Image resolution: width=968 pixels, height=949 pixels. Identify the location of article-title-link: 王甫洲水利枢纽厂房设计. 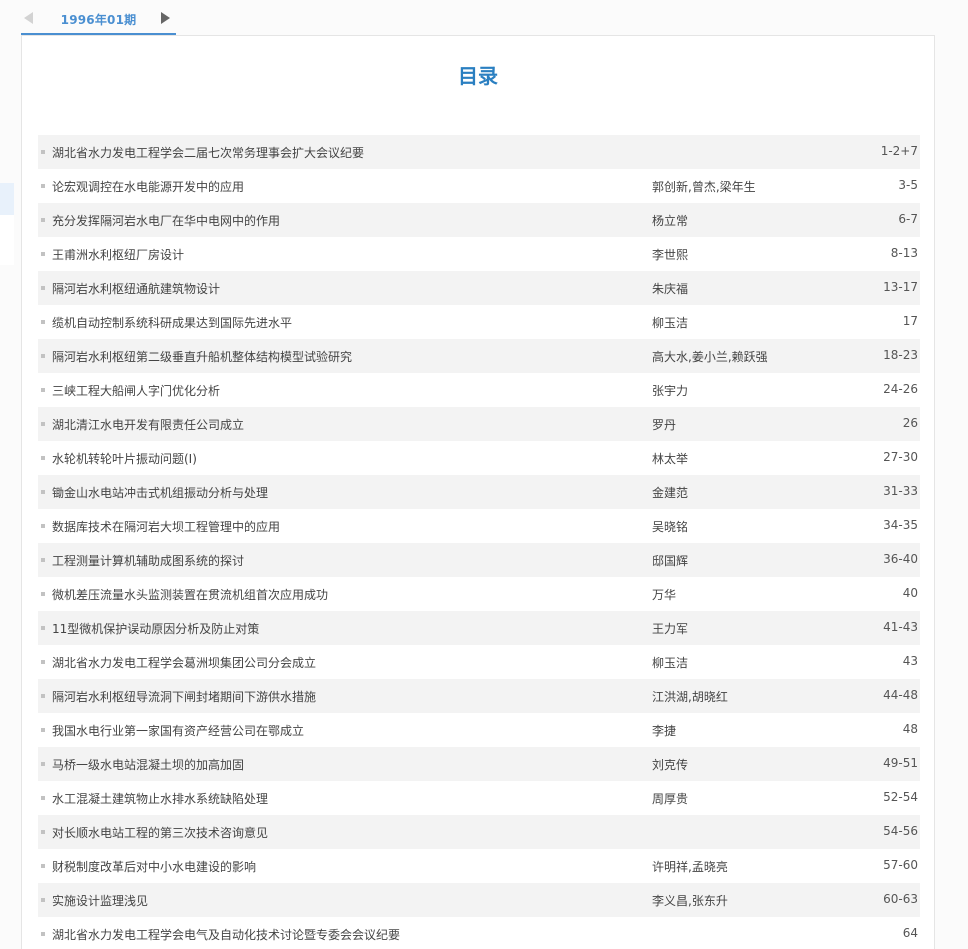
(118, 254).